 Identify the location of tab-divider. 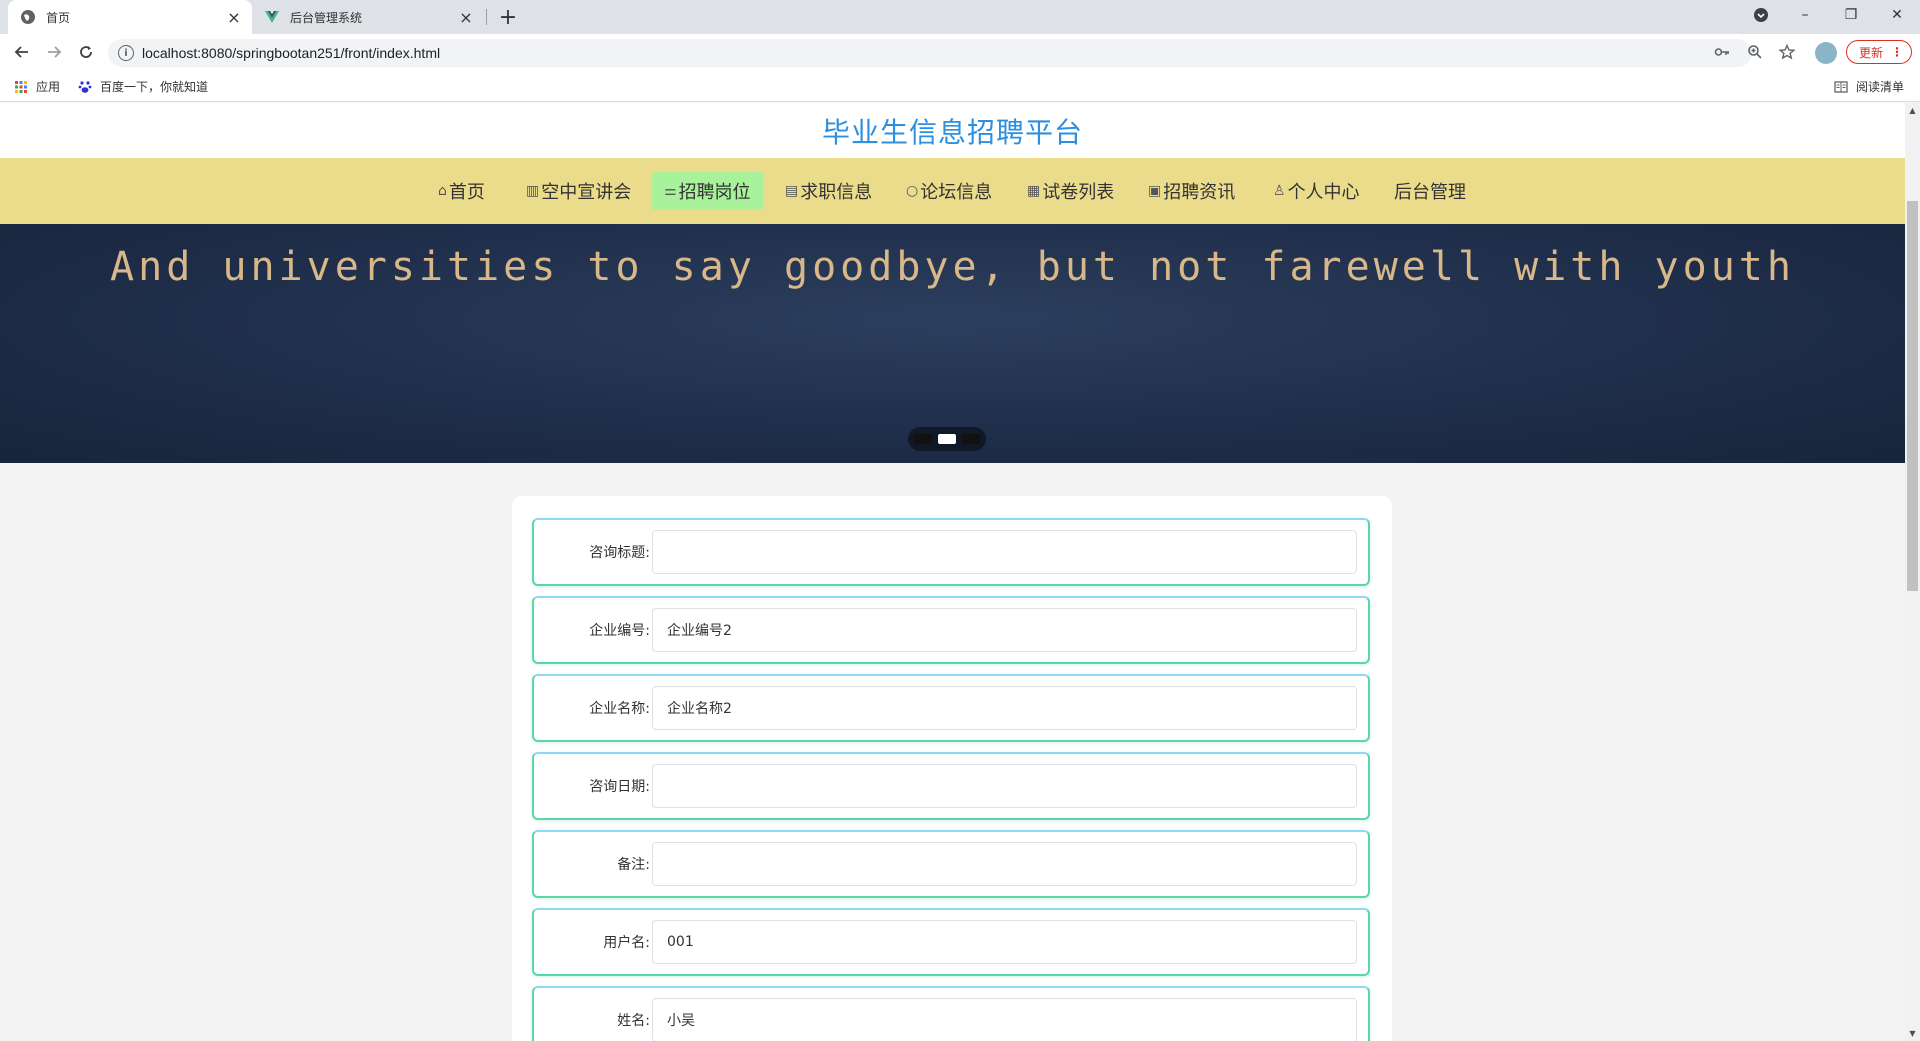
(486, 17).